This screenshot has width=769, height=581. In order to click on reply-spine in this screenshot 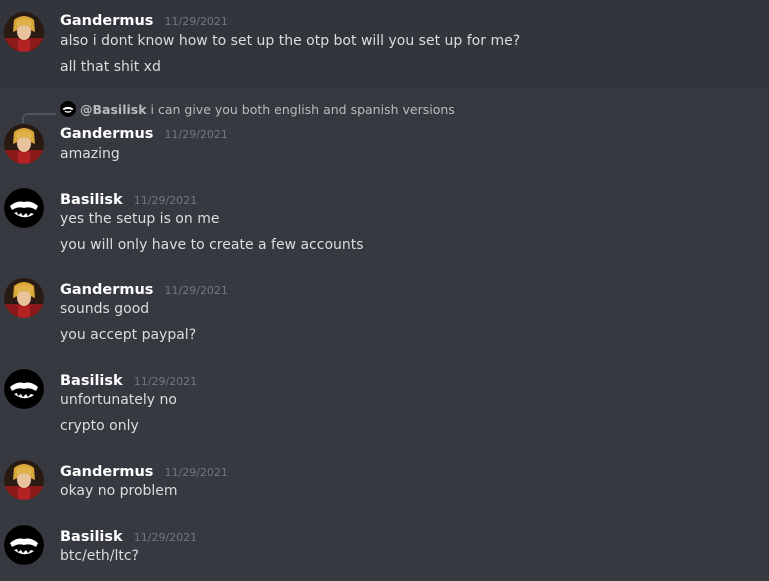, I will do `click(39, 118)`.